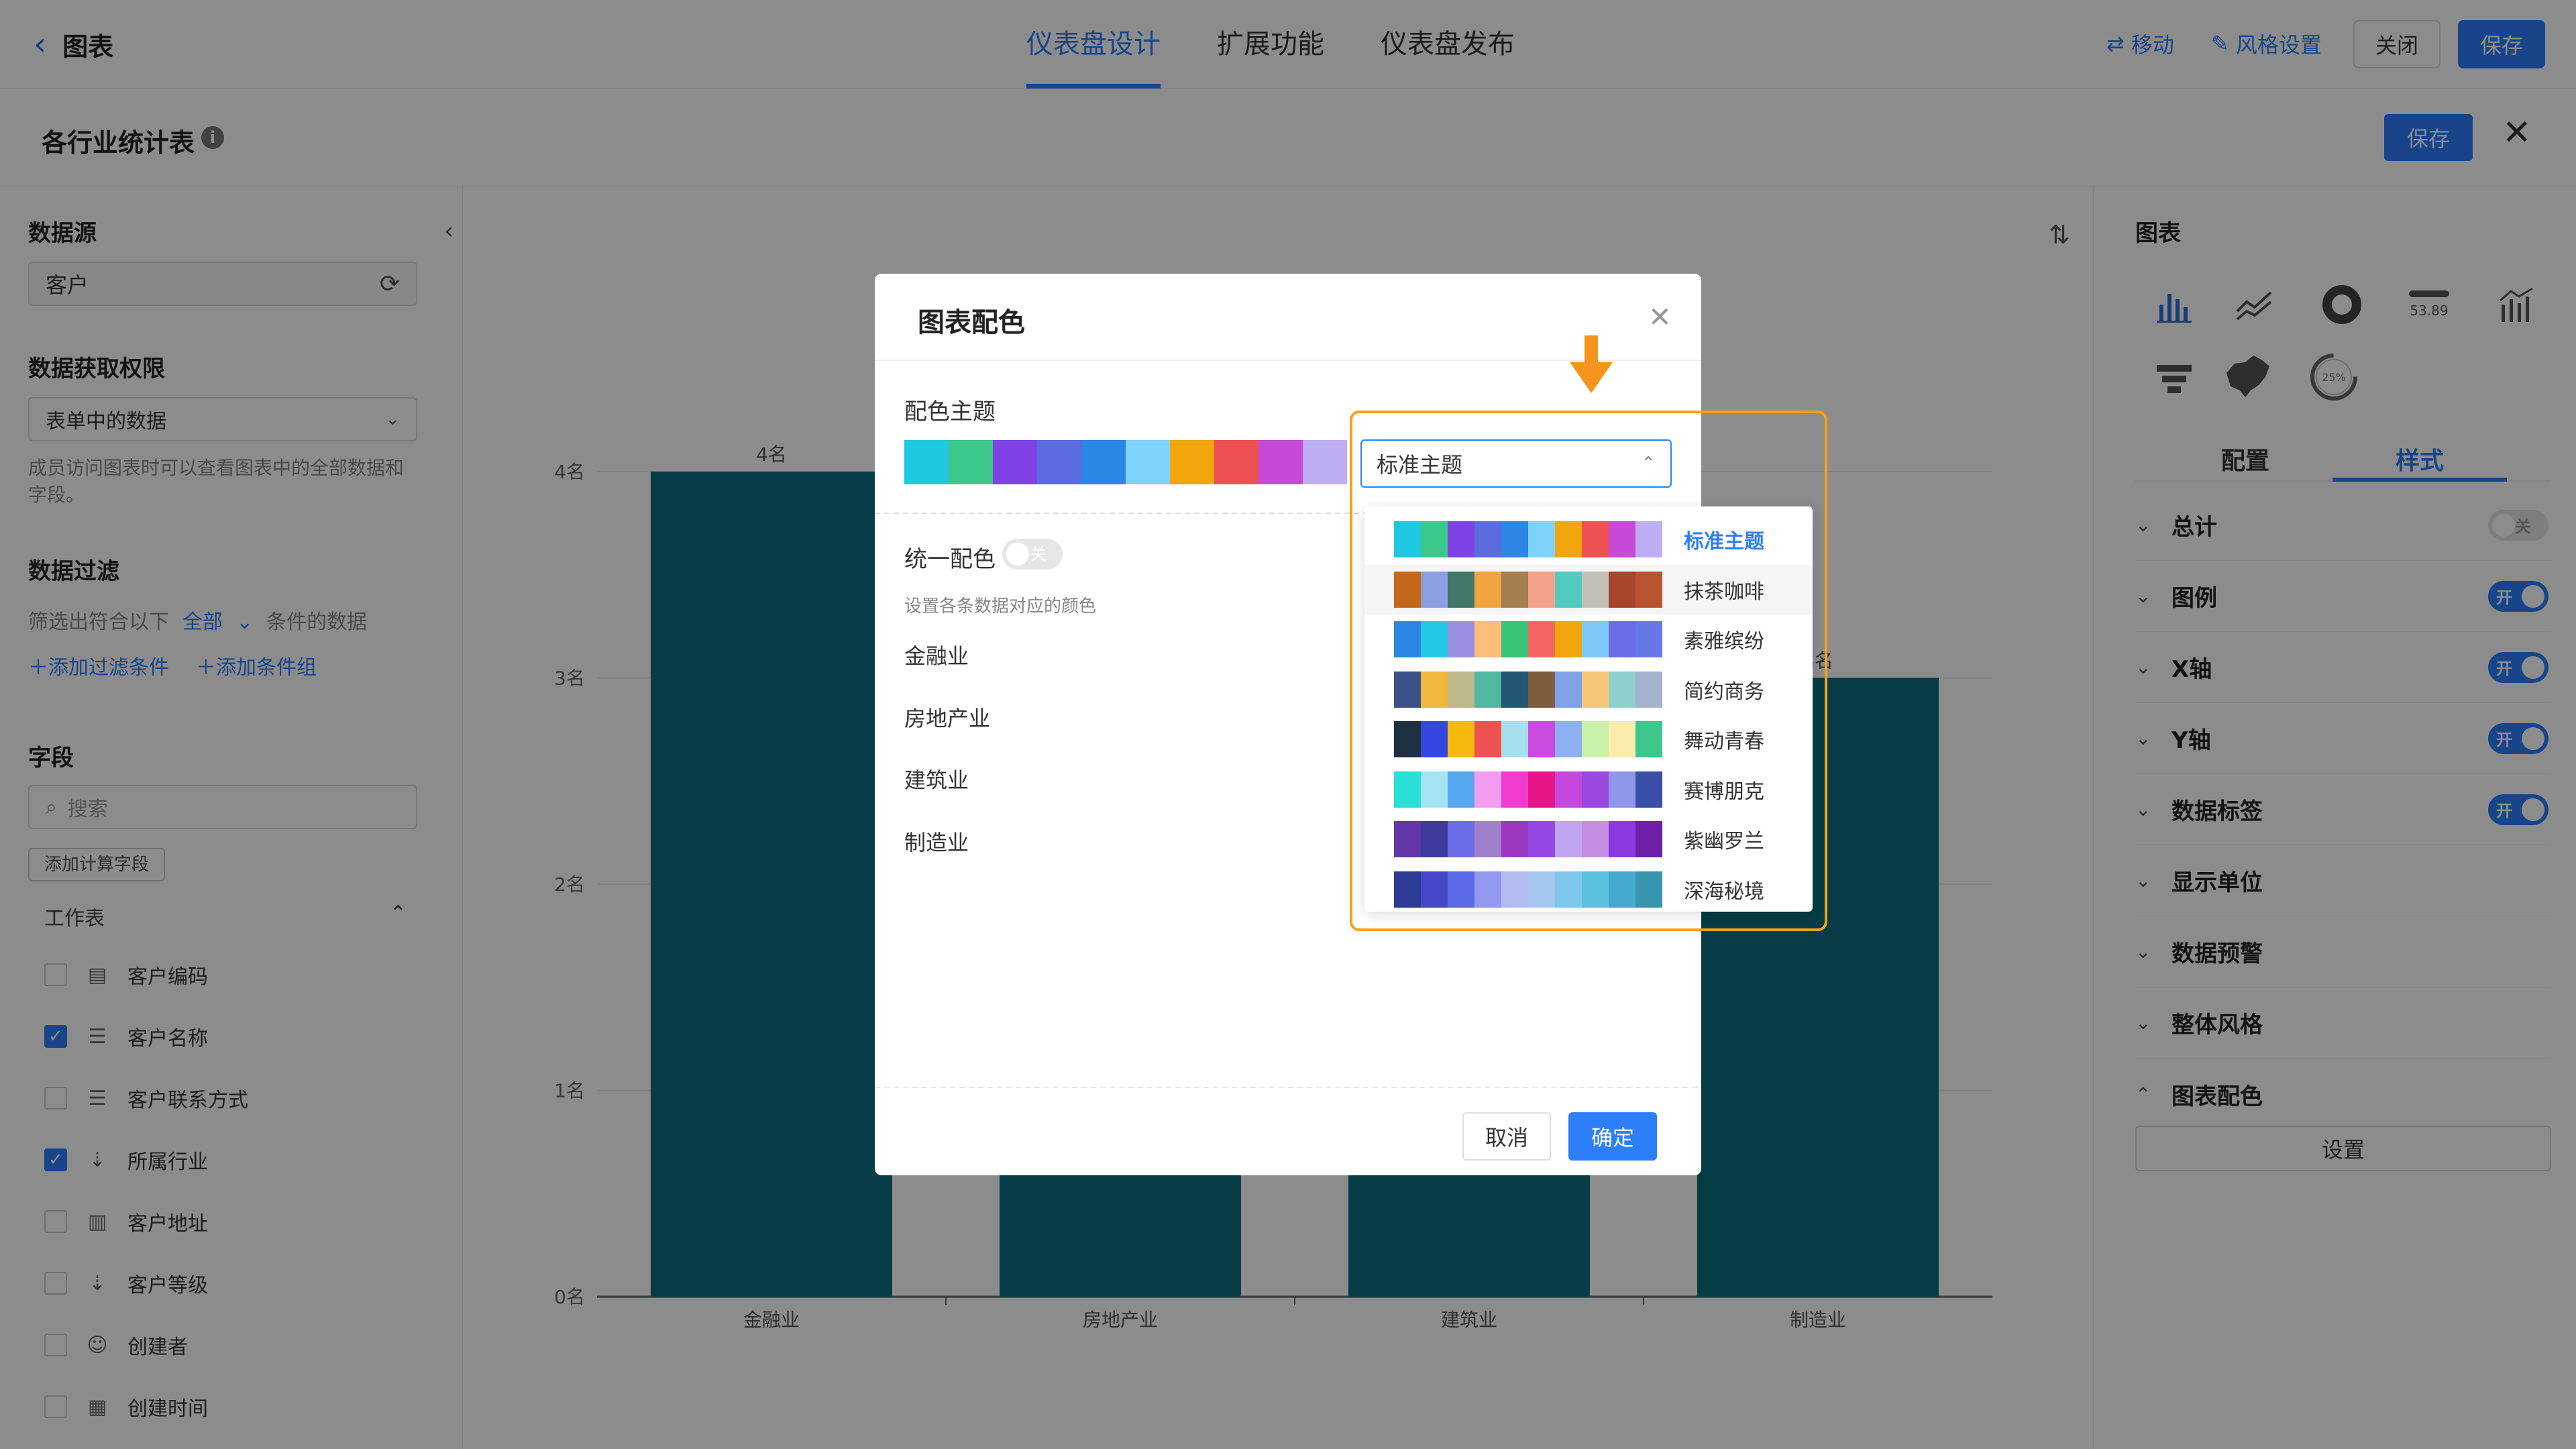  Describe the element at coordinates (1724, 792) in the screenshot. I see `theme-name: 赛博朋克` at that location.